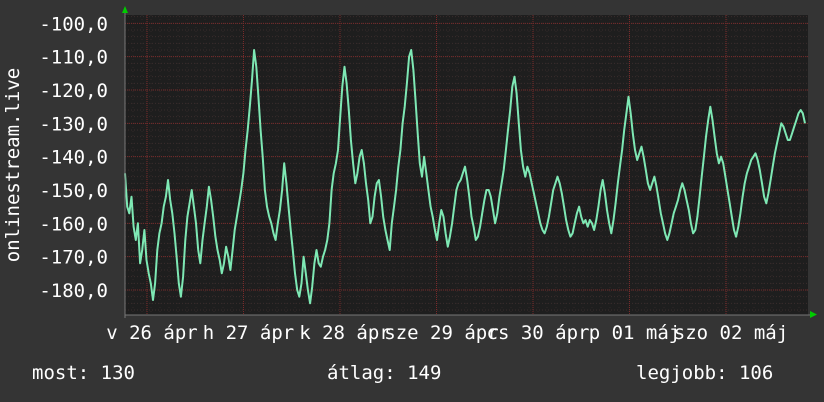  What do you see at coordinates (73, 58) in the screenshot?
I see `y-tick-label: -110,0` at bounding box center [73, 58].